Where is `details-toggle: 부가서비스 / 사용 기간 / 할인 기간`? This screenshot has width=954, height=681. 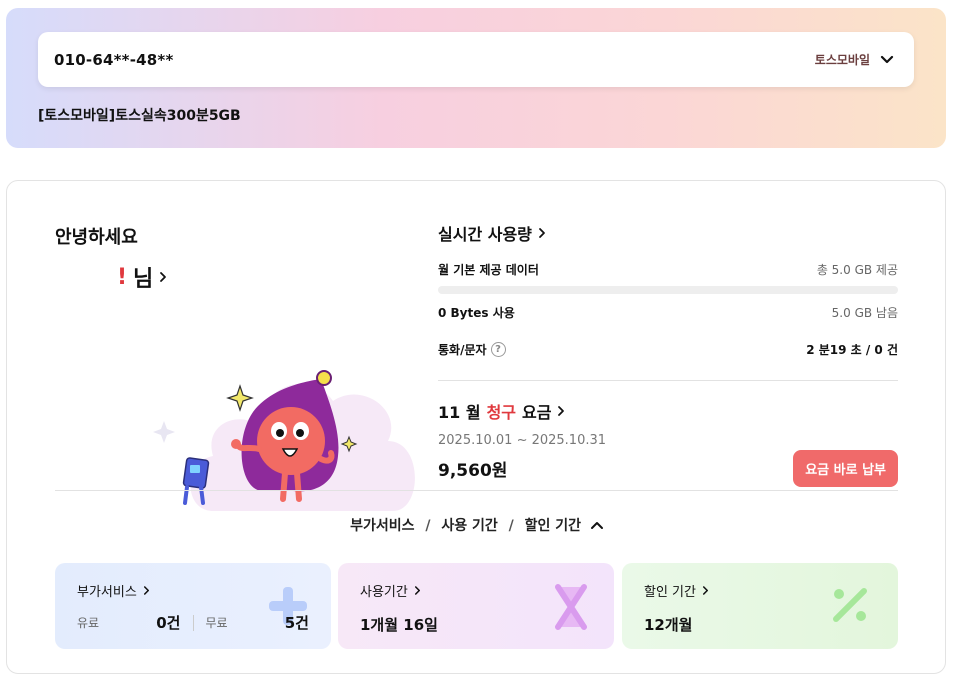
details-toggle: 부가서비스 / 사용 기간 / 할인 기간 is located at coordinates (477, 525).